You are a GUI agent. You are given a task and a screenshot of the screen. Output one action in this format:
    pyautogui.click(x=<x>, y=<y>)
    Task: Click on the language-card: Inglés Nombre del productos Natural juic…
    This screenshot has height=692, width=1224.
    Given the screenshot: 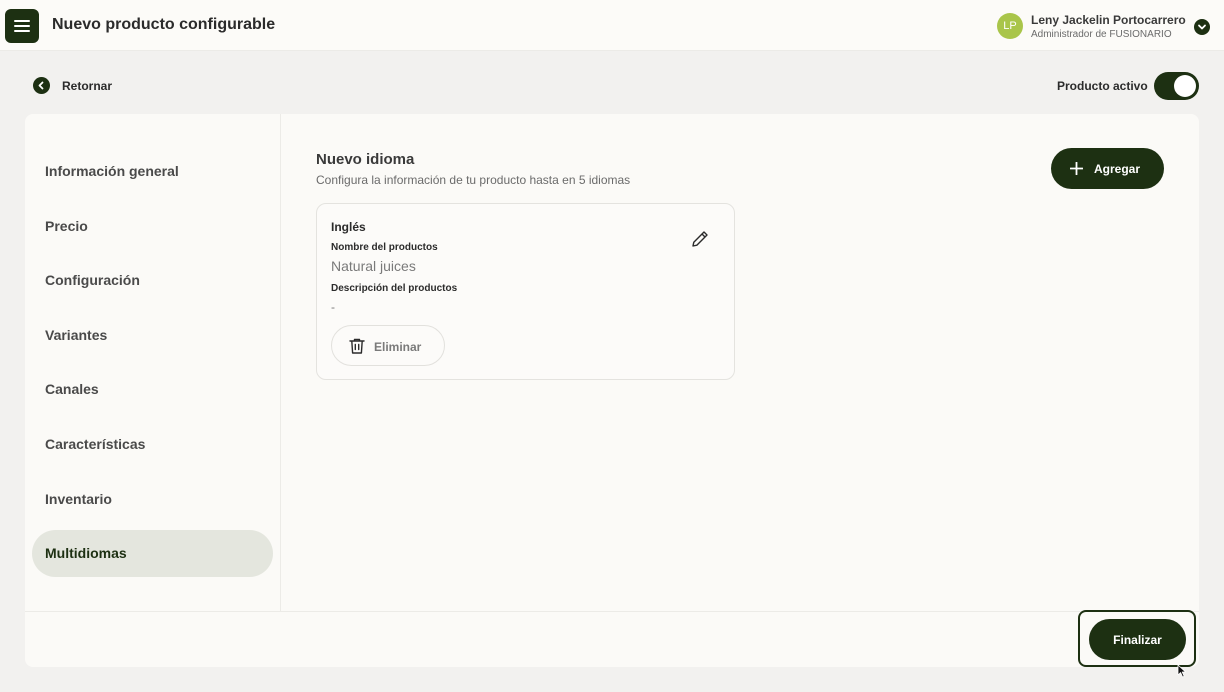 What is the action you would take?
    pyautogui.click(x=525, y=291)
    